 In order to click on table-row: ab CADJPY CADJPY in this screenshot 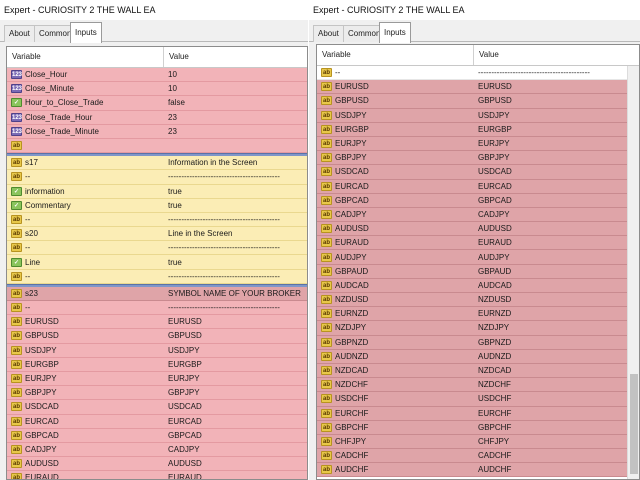, I will do `click(478, 215)`.